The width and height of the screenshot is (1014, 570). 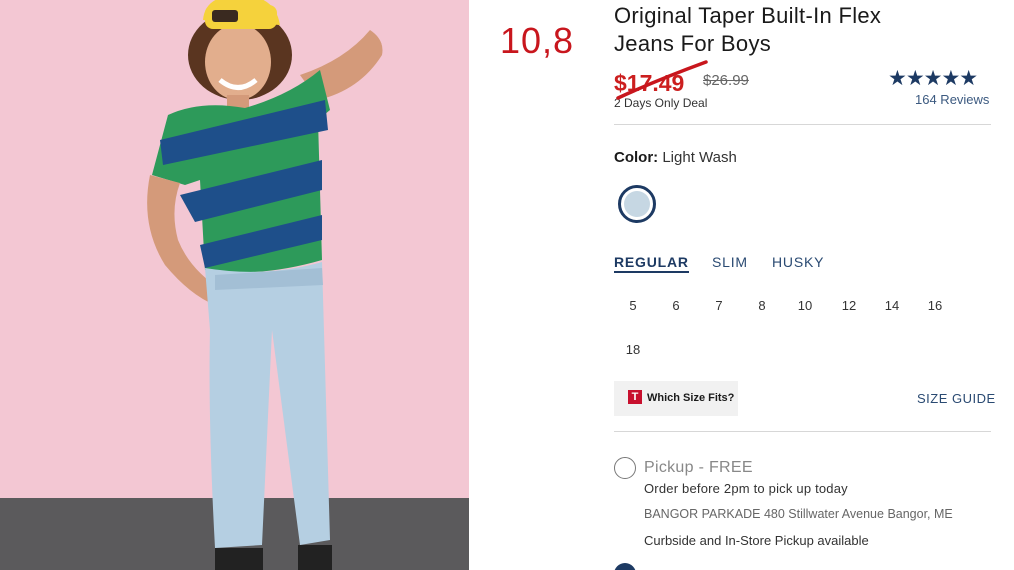 What do you see at coordinates (693, 43) in the screenshot?
I see `product-title-line-2: Jeans For Boys` at bounding box center [693, 43].